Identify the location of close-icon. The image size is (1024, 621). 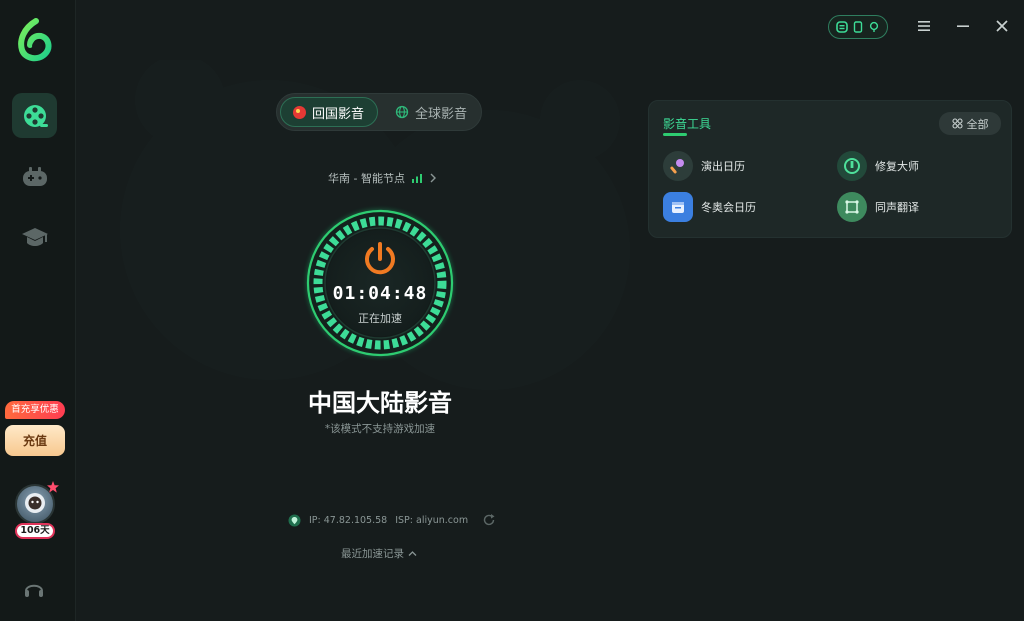
(1002, 26).